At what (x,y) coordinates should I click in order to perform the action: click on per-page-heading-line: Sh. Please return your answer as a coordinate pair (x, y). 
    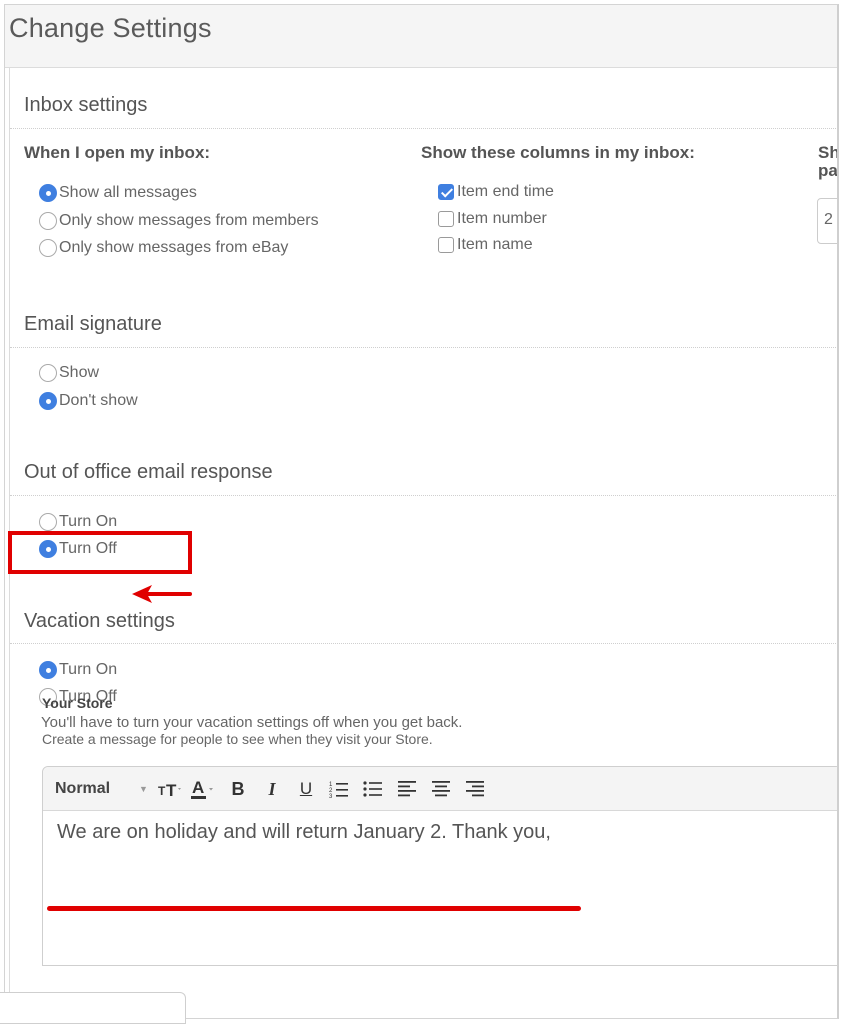
    Looking at the image, I should click on (828, 152).